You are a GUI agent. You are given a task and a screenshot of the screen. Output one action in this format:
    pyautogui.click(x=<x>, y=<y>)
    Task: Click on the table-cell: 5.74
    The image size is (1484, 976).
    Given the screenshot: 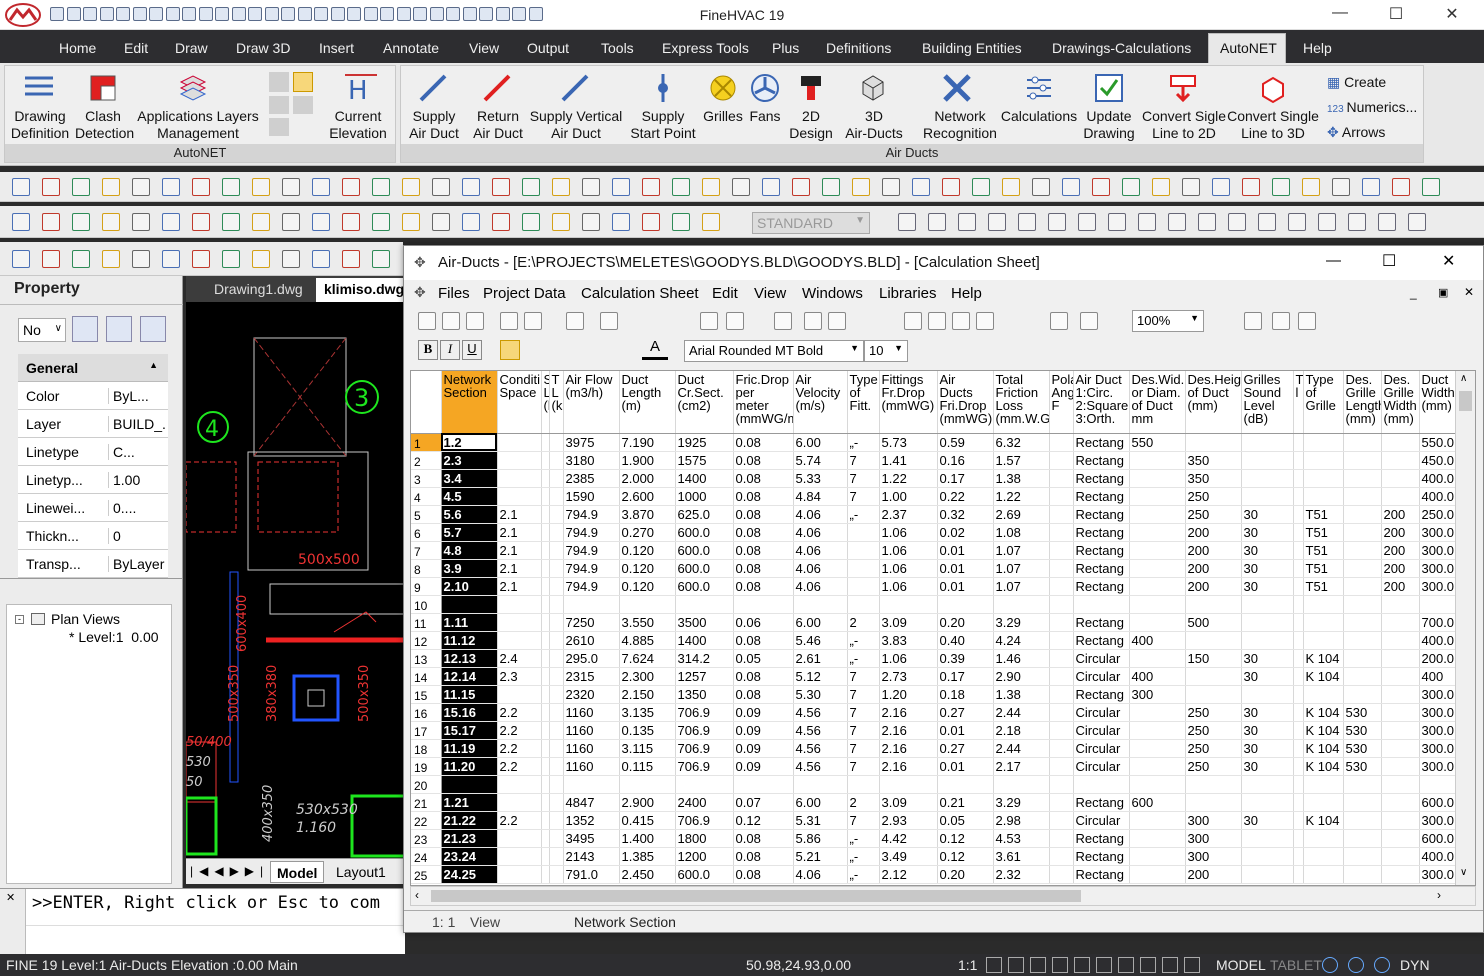 What is the action you would take?
    pyautogui.click(x=820, y=460)
    